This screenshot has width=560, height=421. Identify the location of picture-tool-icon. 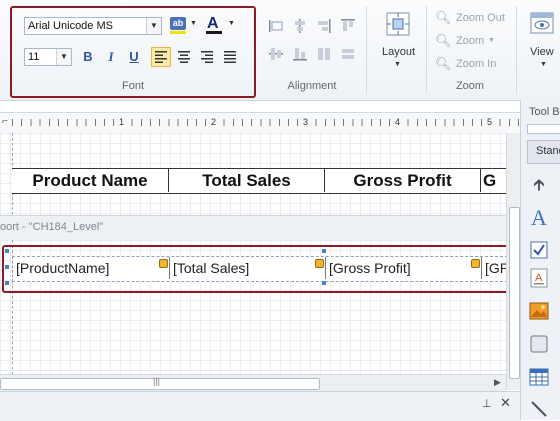
(539, 311).